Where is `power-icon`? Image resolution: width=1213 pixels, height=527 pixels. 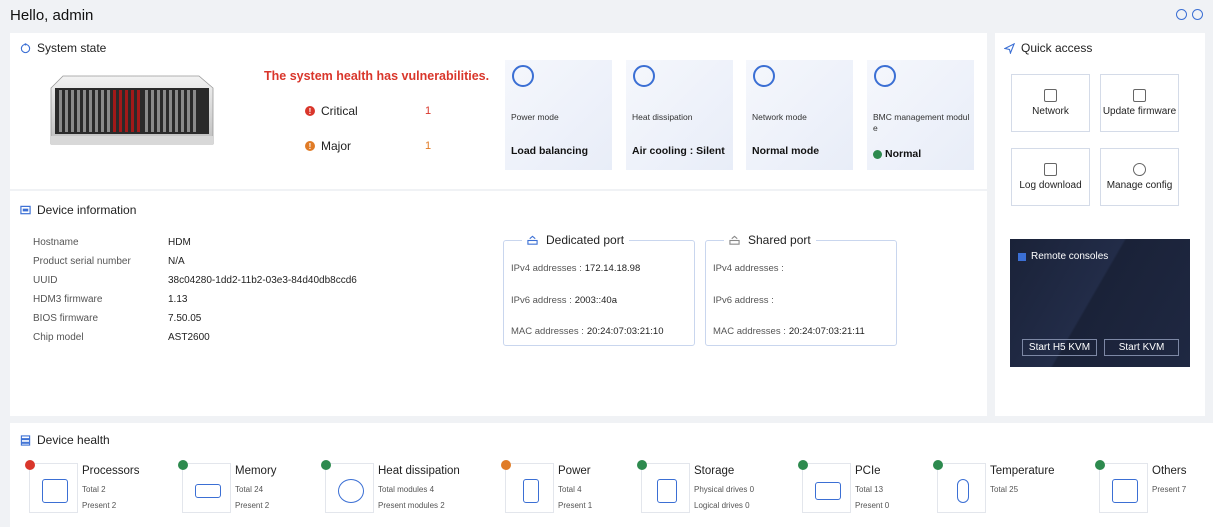 power-icon is located at coordinates (523, 76).